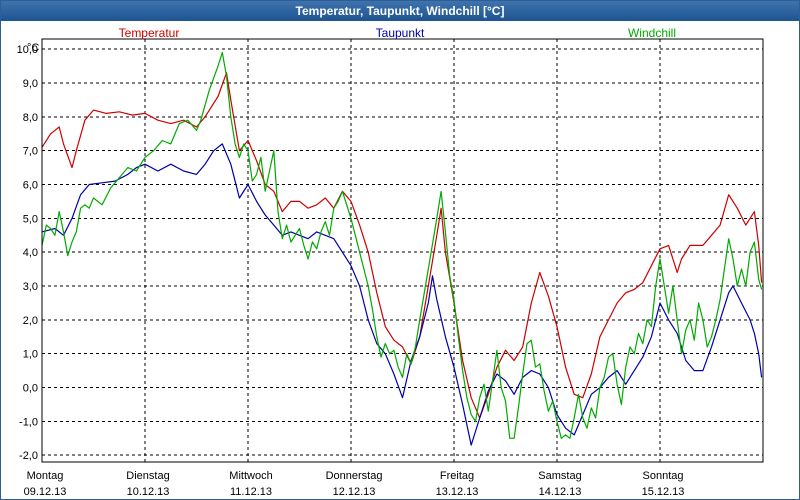  What do you see at coordinates (30, 152) in the screenshot?
I see `y-tick-label: 7,0` at bounding box center [30, 152].